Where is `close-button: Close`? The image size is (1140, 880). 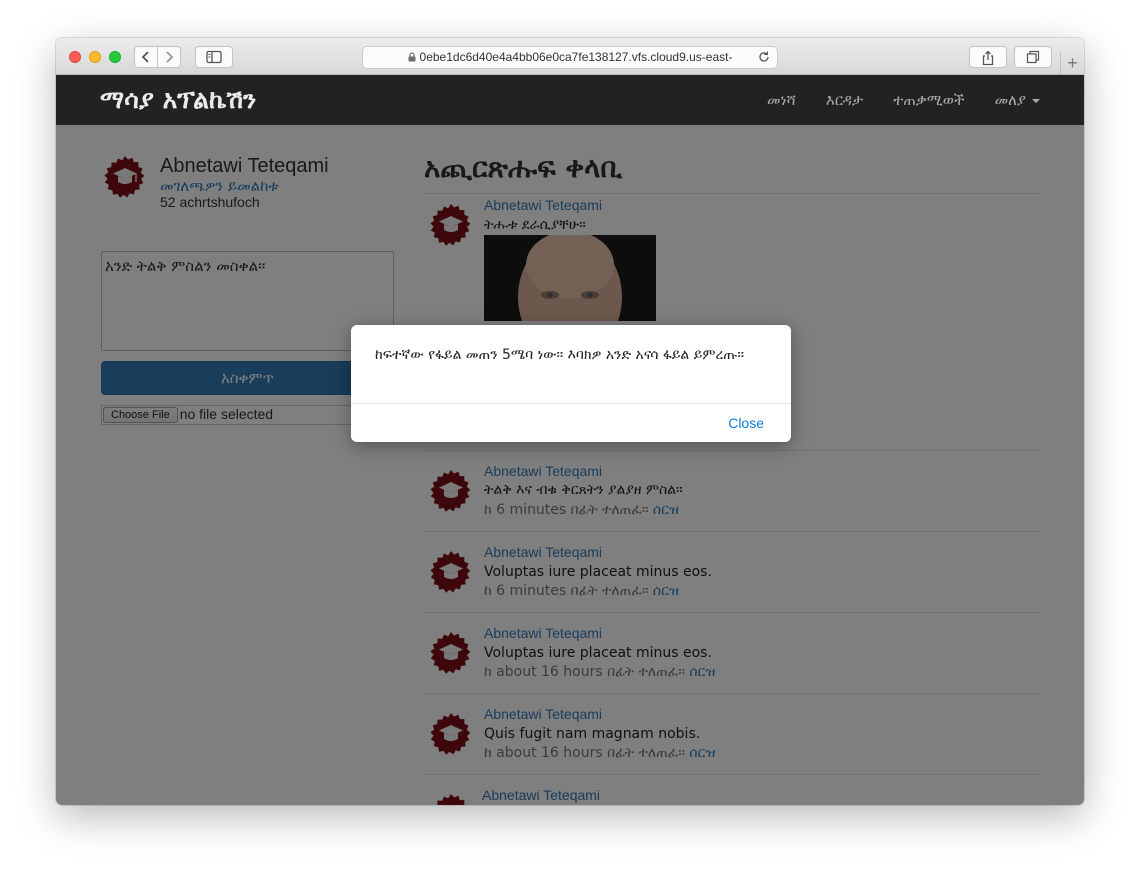
close-button: Close is located at coordinates (746, 423).